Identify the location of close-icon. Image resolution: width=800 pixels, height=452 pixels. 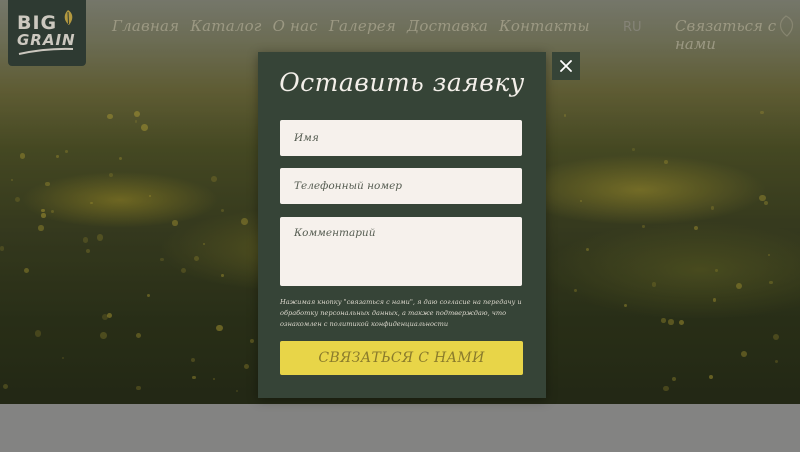
(566, 66).